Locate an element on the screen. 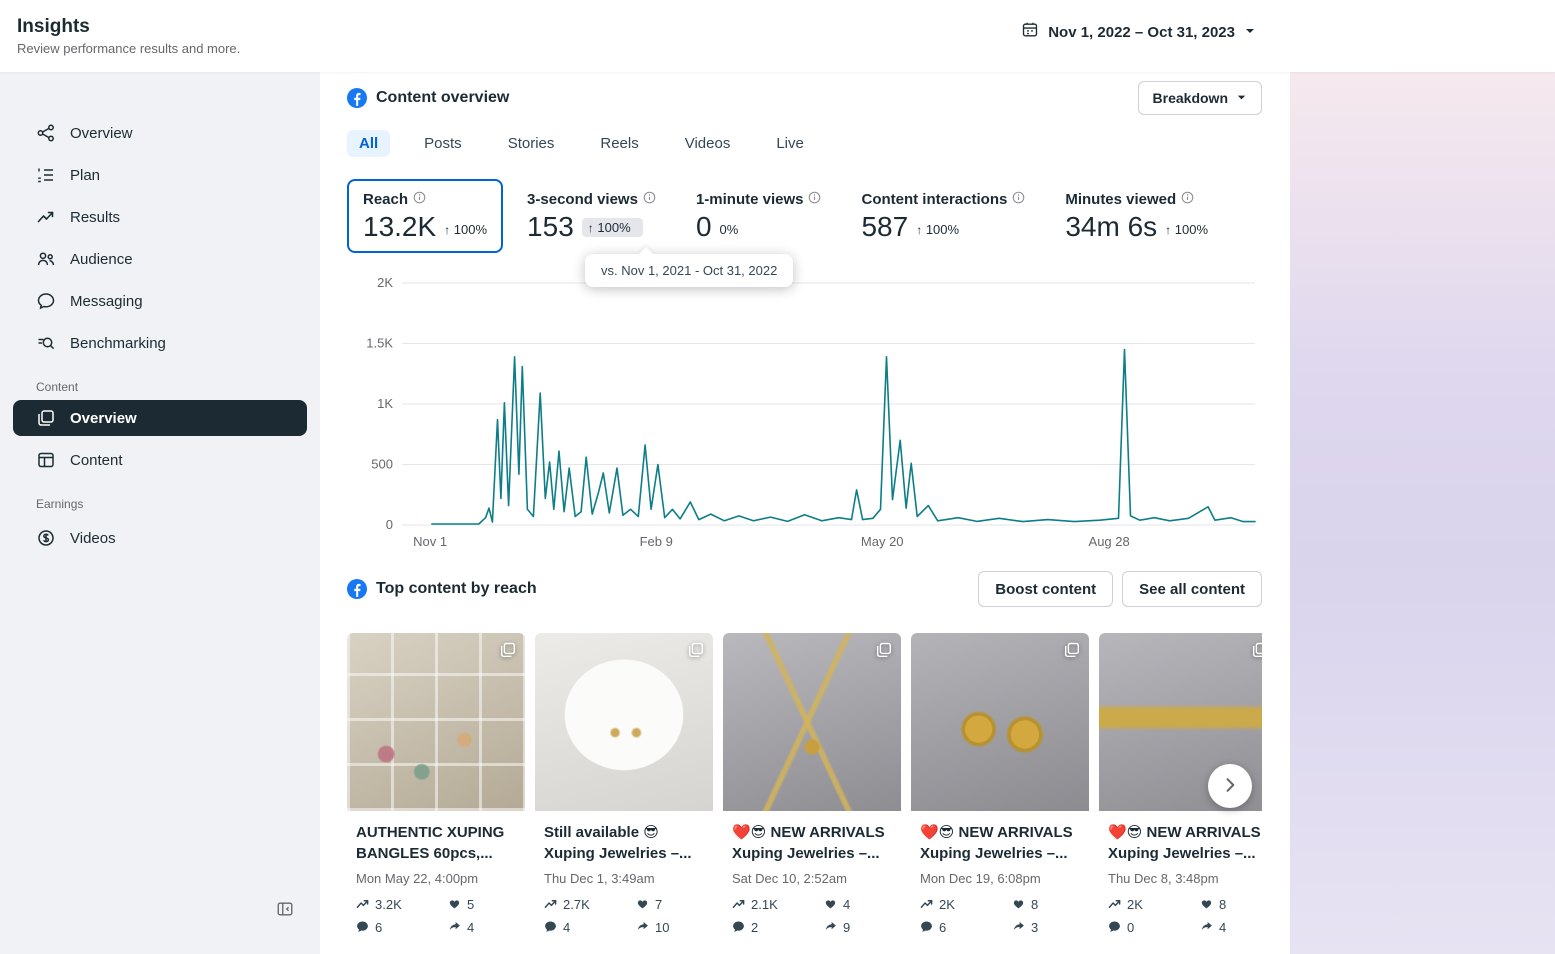 The image size is (1555, 954). tab-reels: Reels is located at coordinates (619, 143).